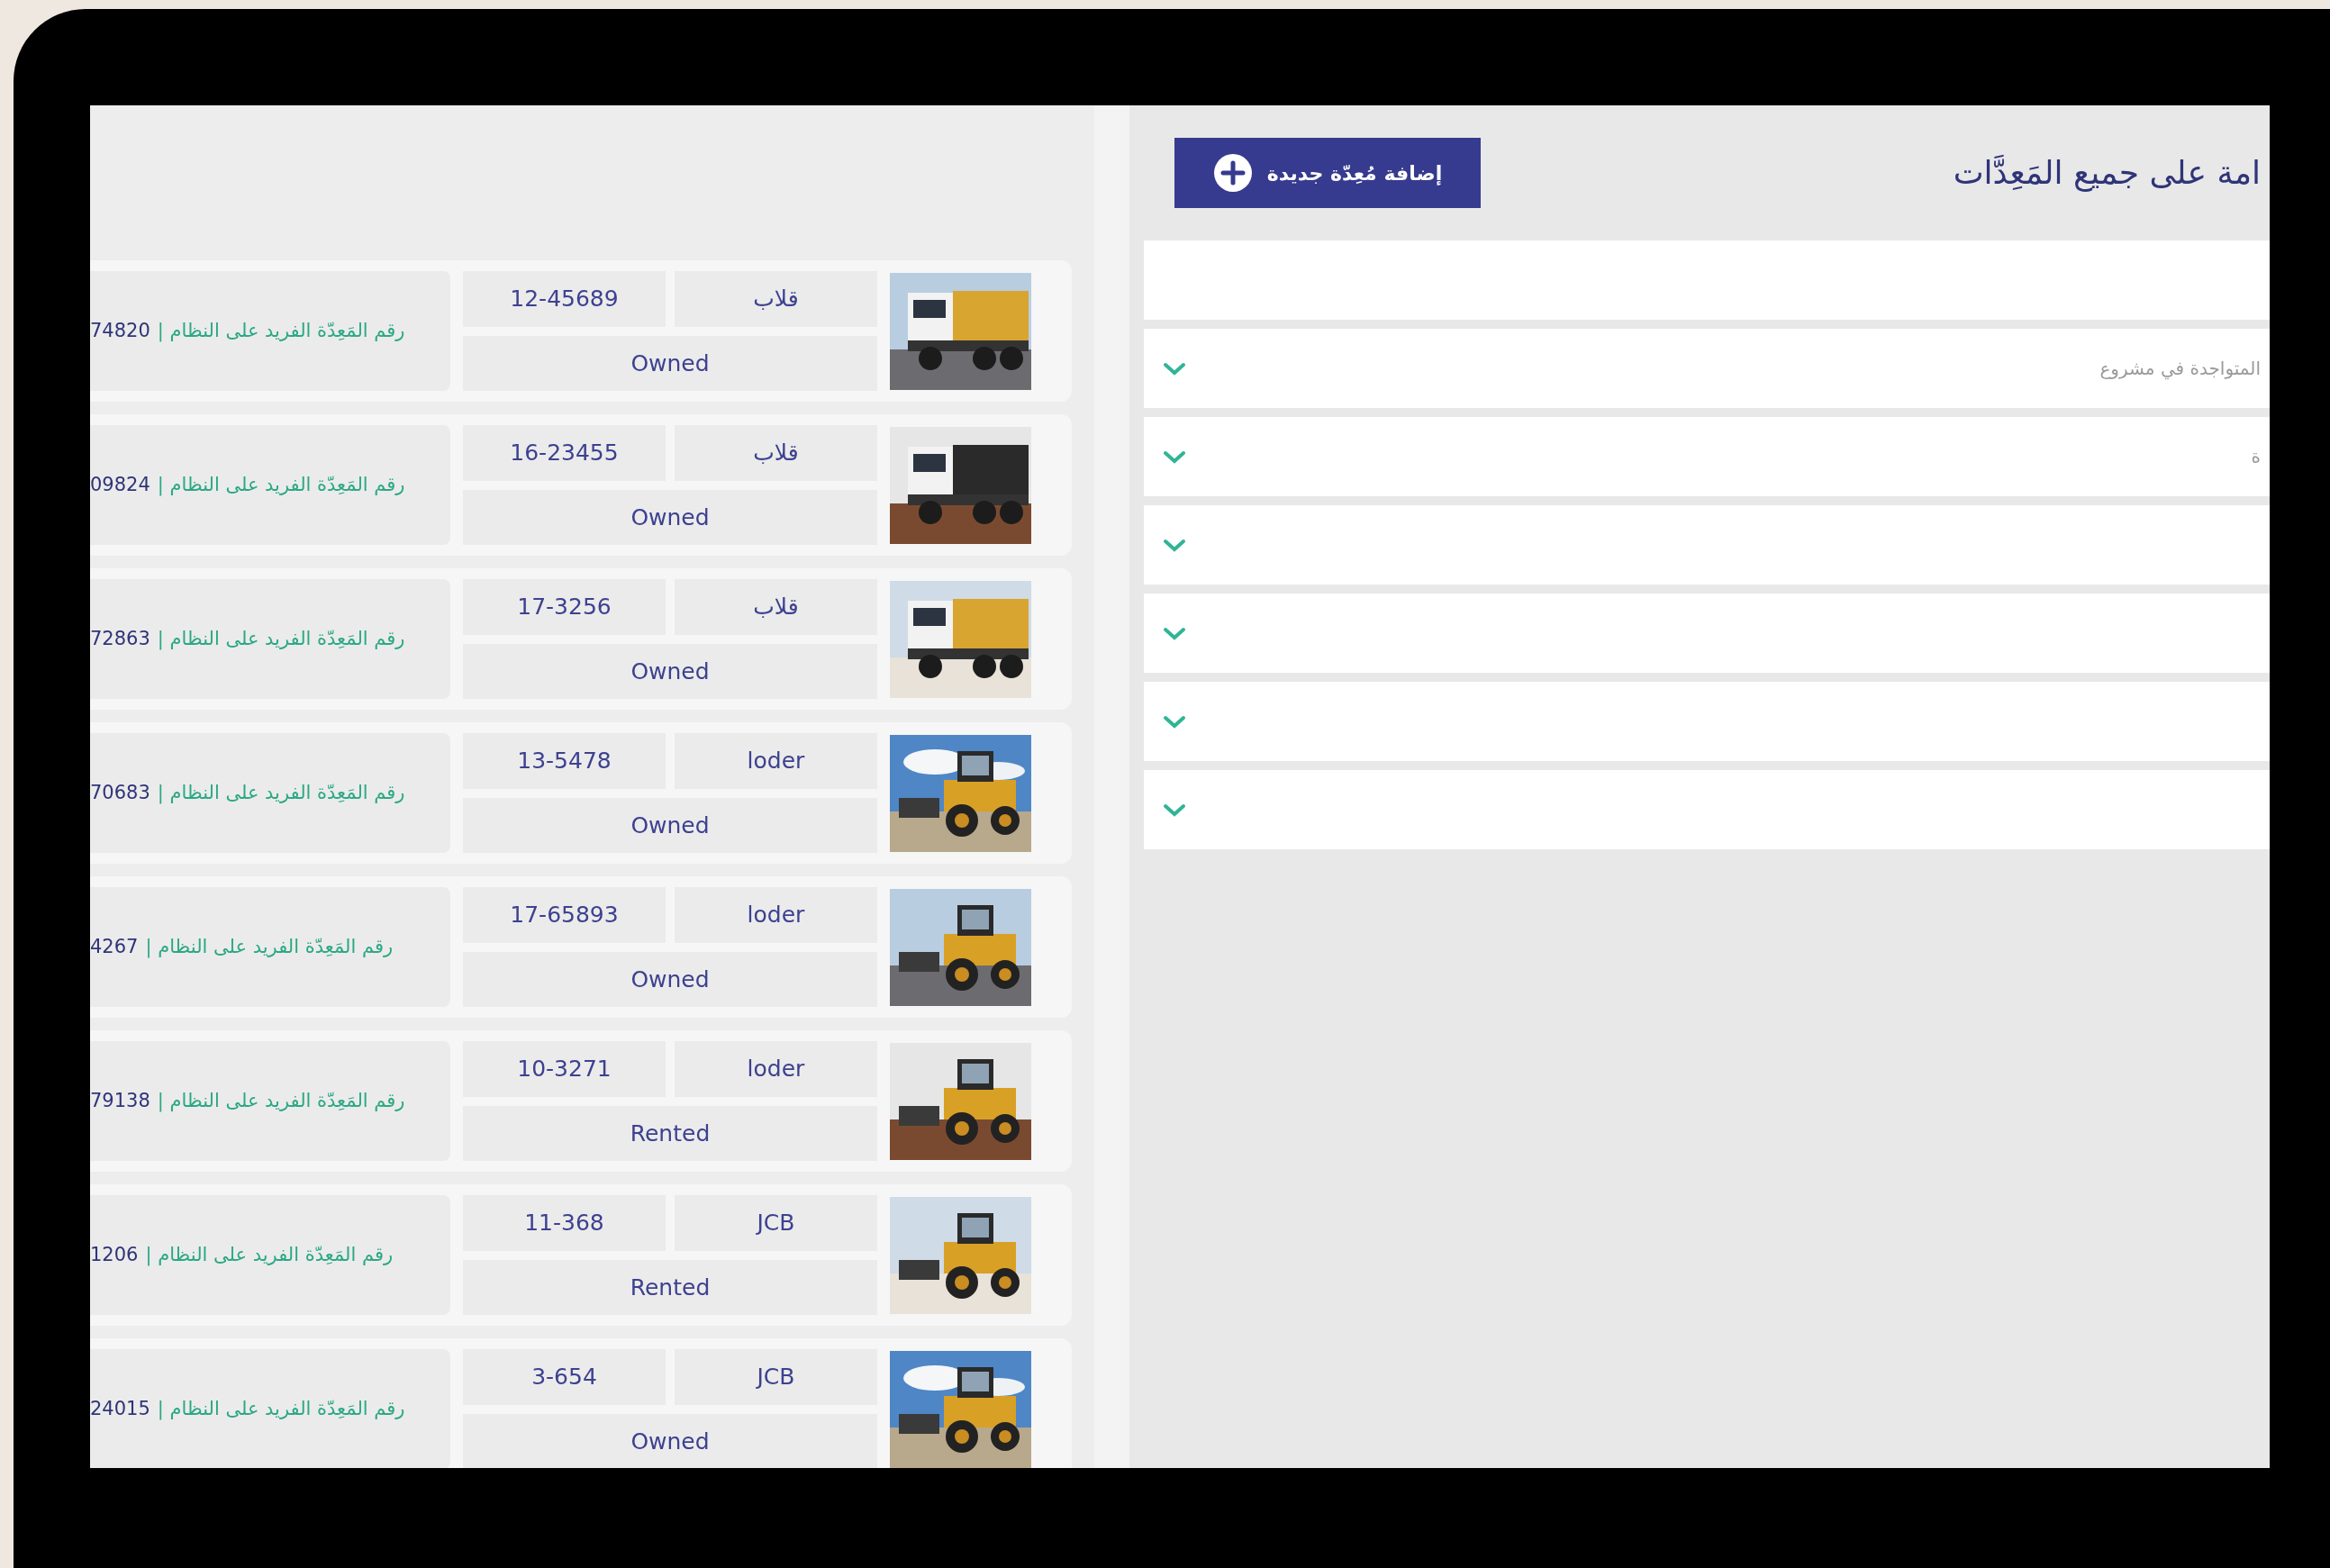 The image size is (2330, 1568). What do you see at coordinates (2107, 173) in the screenshot?
I see `page-title: امة على جميع المَعِدَّات` at bounding box center [2107, 173].